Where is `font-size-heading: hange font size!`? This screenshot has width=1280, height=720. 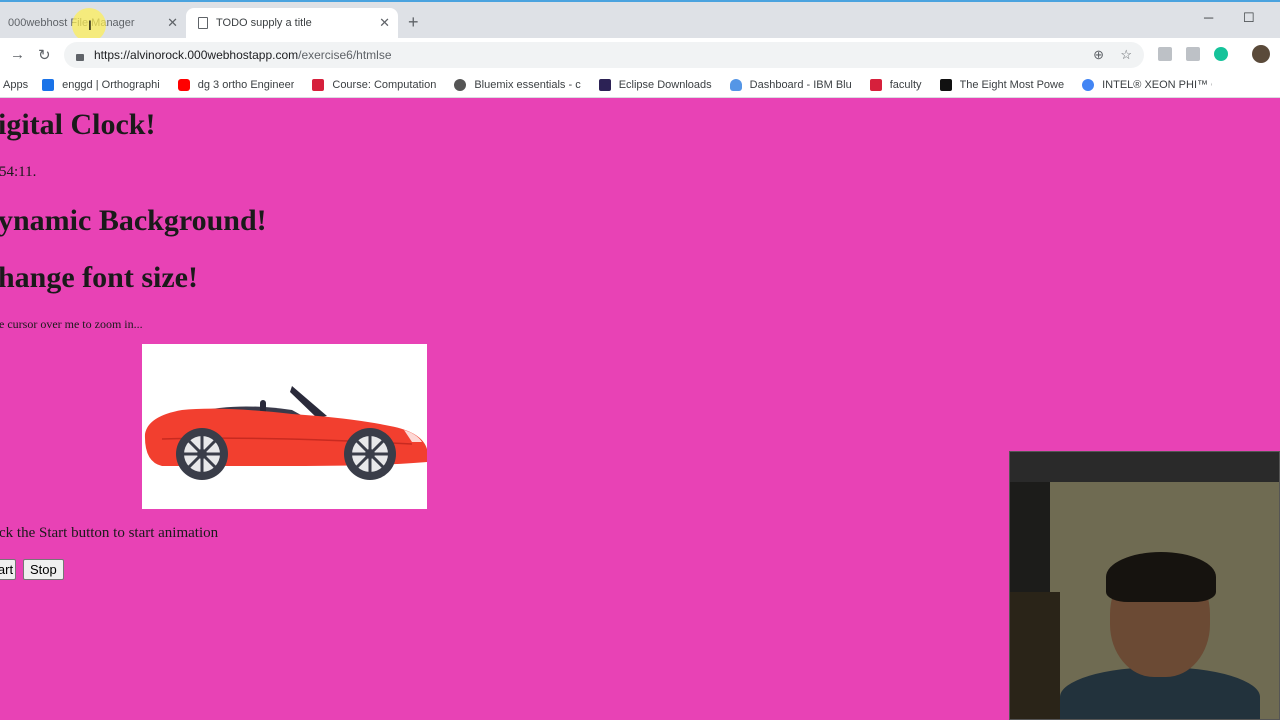
font-size-heading: hange font size! is located at coordinates (99, 277).